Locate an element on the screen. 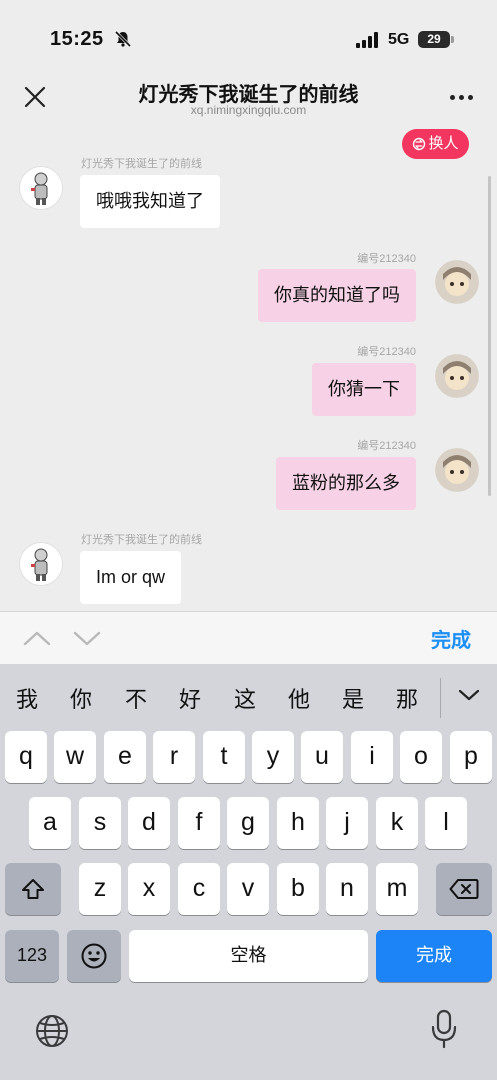  nav-bar: 灯光秀下我诞生了的前线 xq.nimingxingqiu.com is located at coordinates (248, 98).